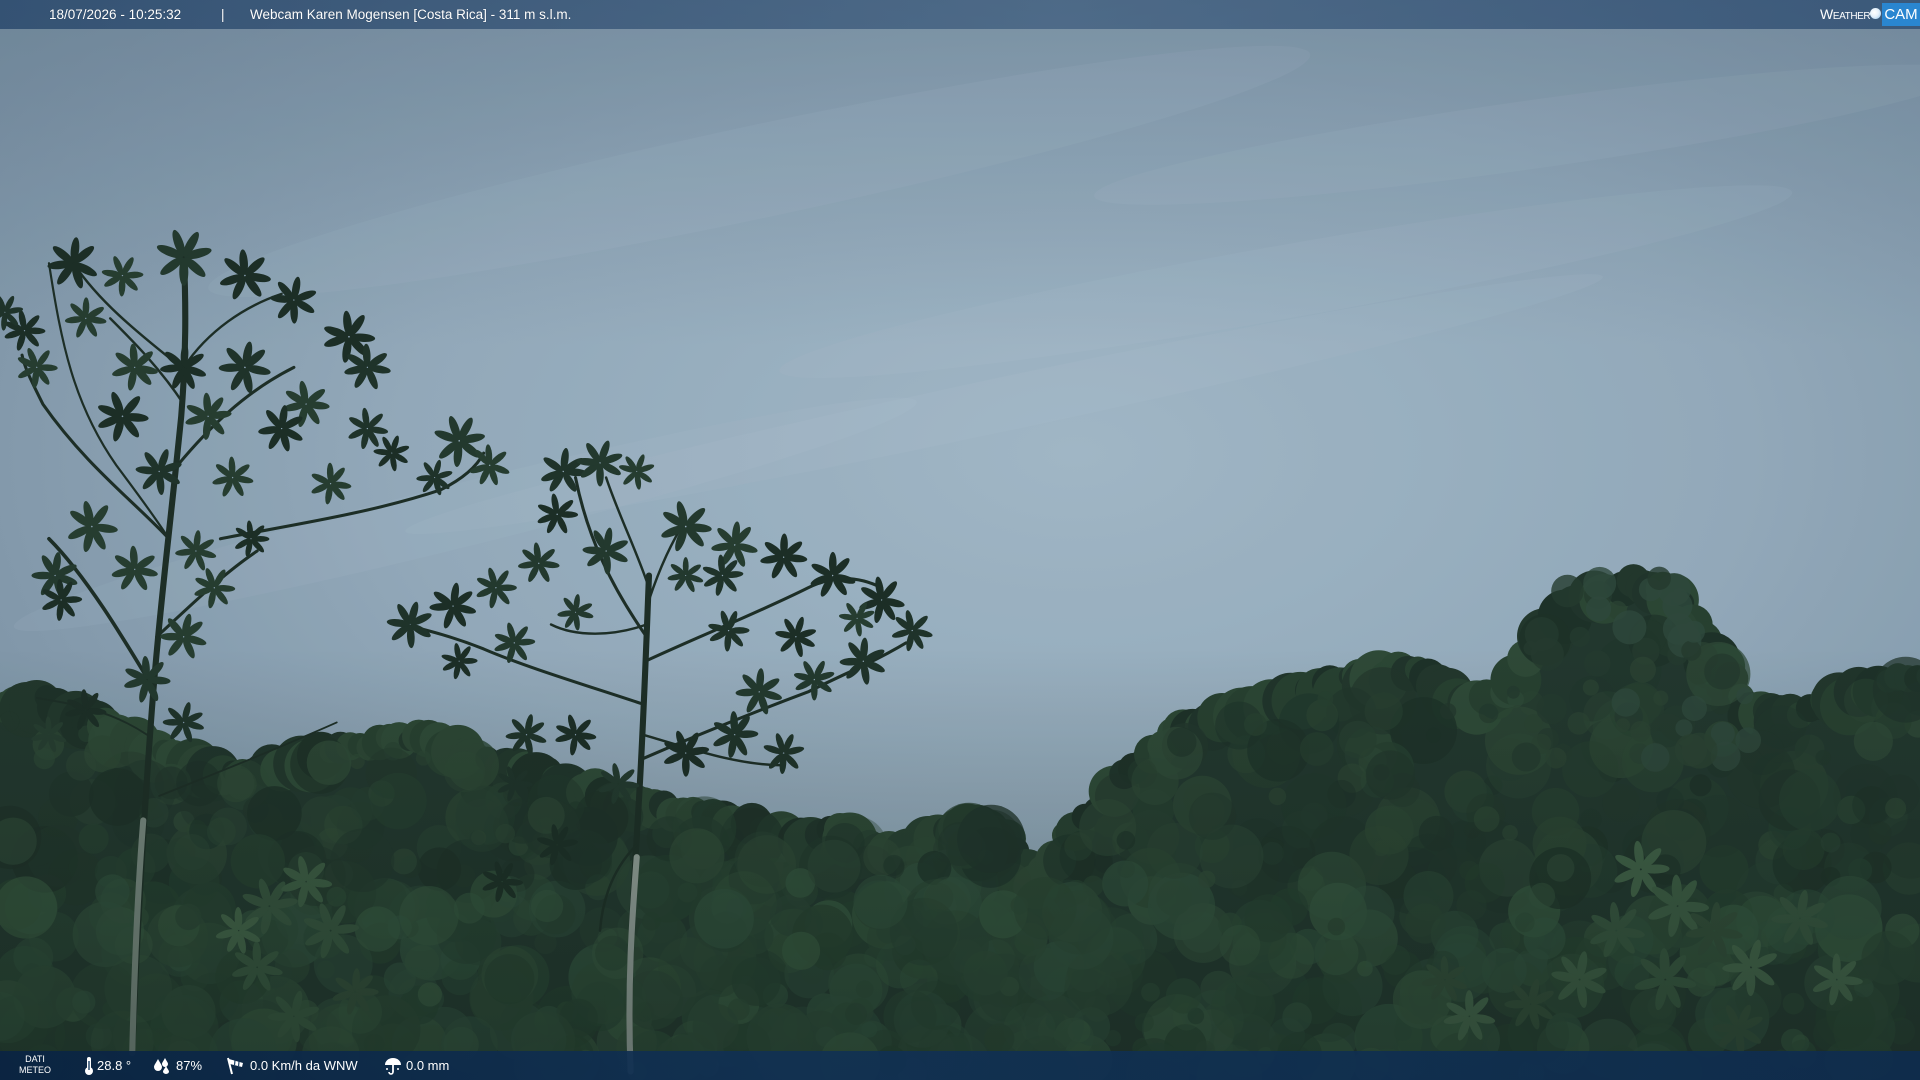  I want to click on wind-icon, so click(235, 1066).